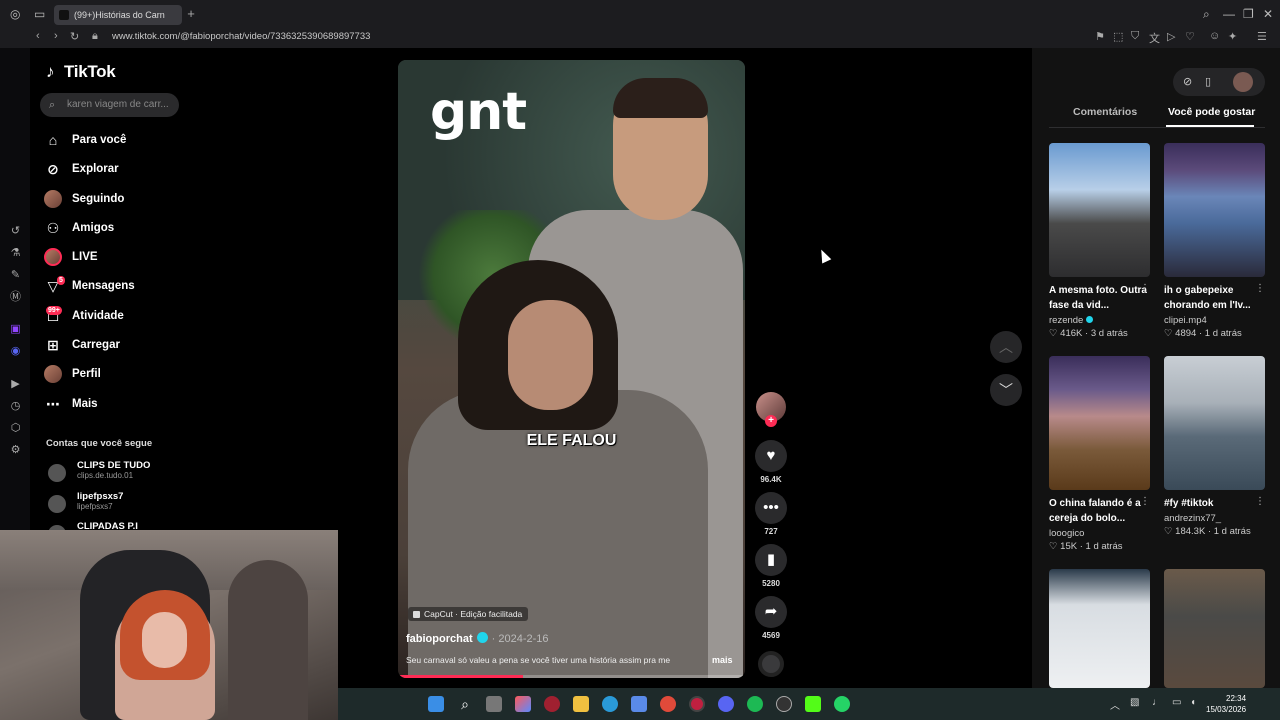  What do you see at coordinates (15, 406) in the screenshot?
I see `clock-icon: ◷` at bounding box center [15, 406].